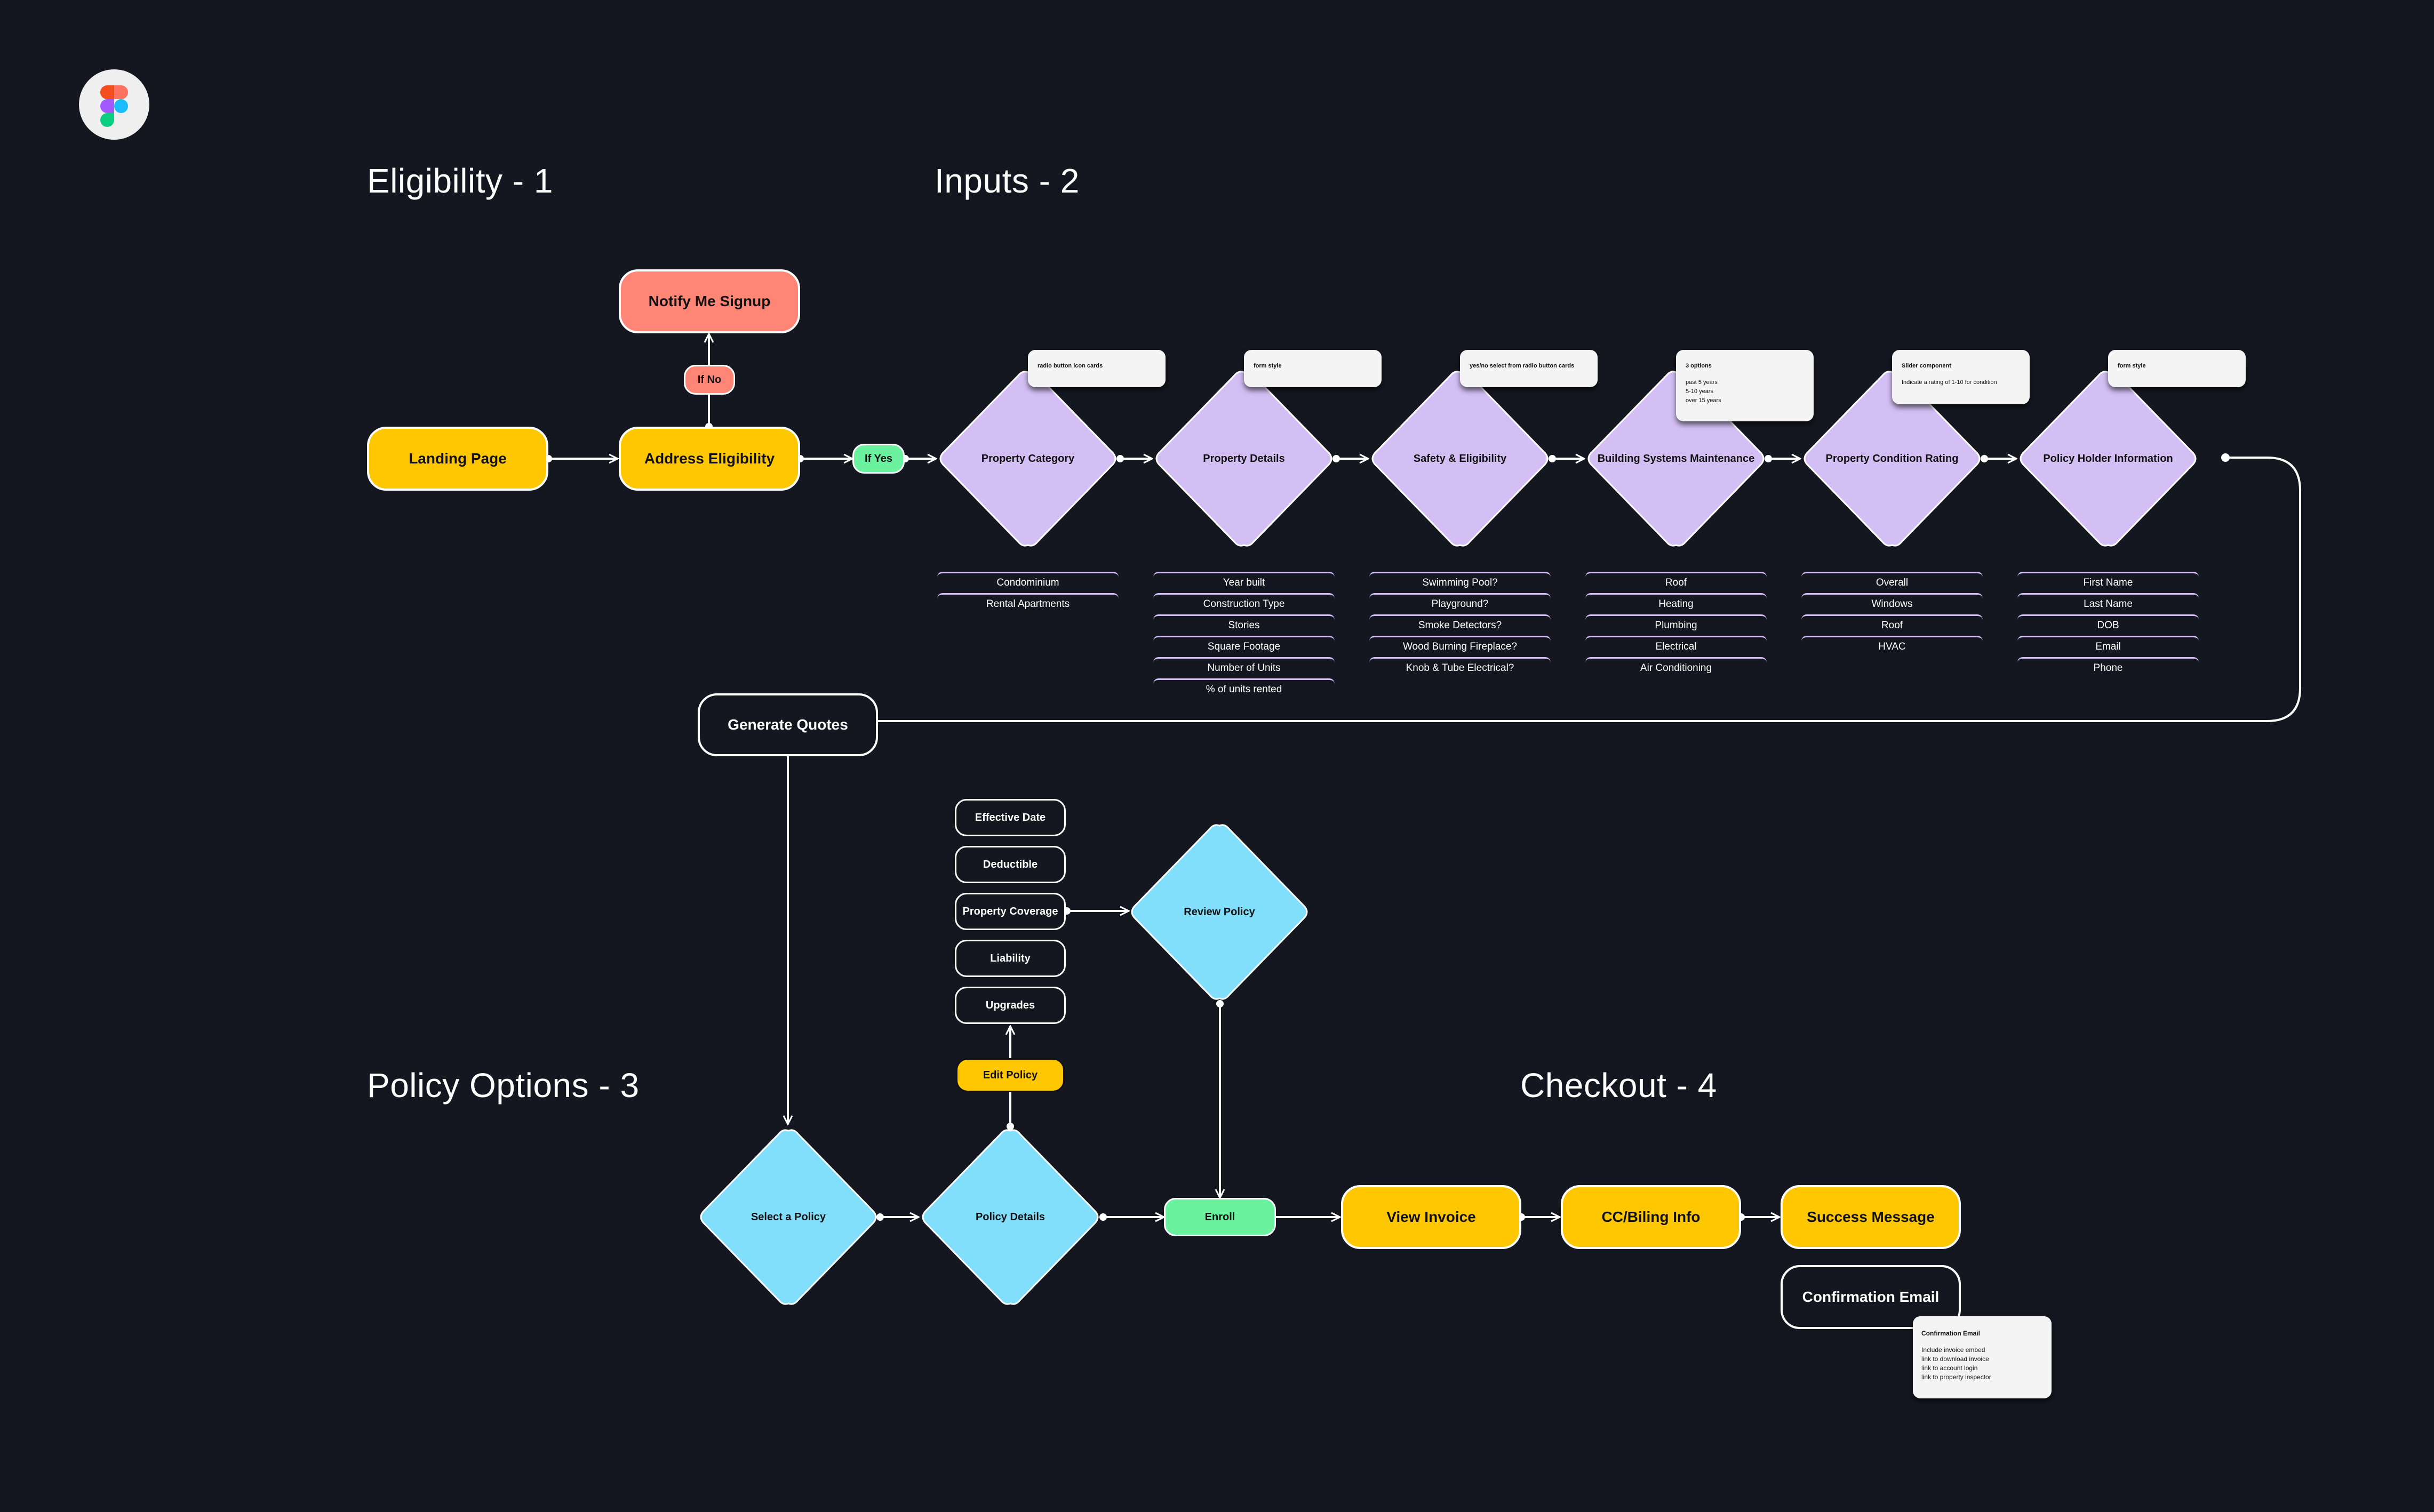 The width and height of the screenshot is (2434, 1512). What do you see at coordinates (1070, 366) in the screenshot?
I see `note-title: radio button icon cards` at bounding box center [1070, 366].